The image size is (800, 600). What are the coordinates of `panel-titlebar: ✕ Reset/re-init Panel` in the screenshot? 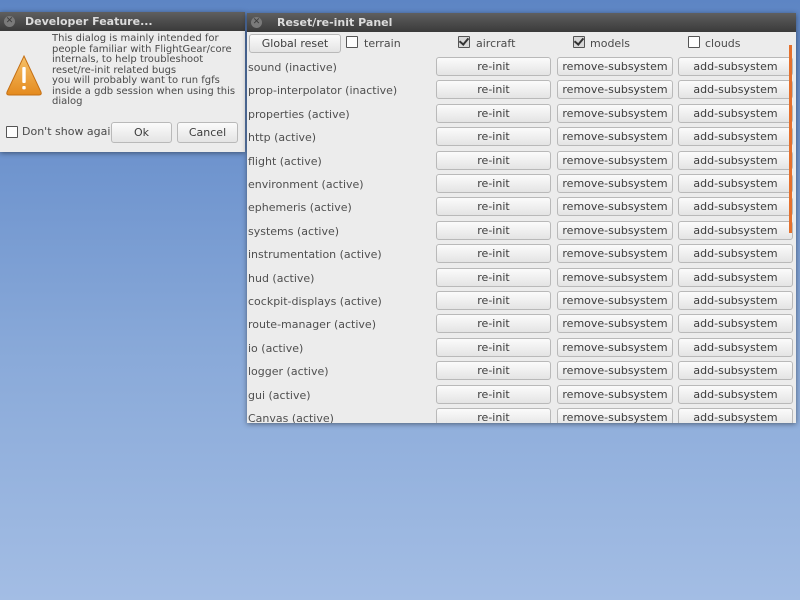 It's located at (521, 22).